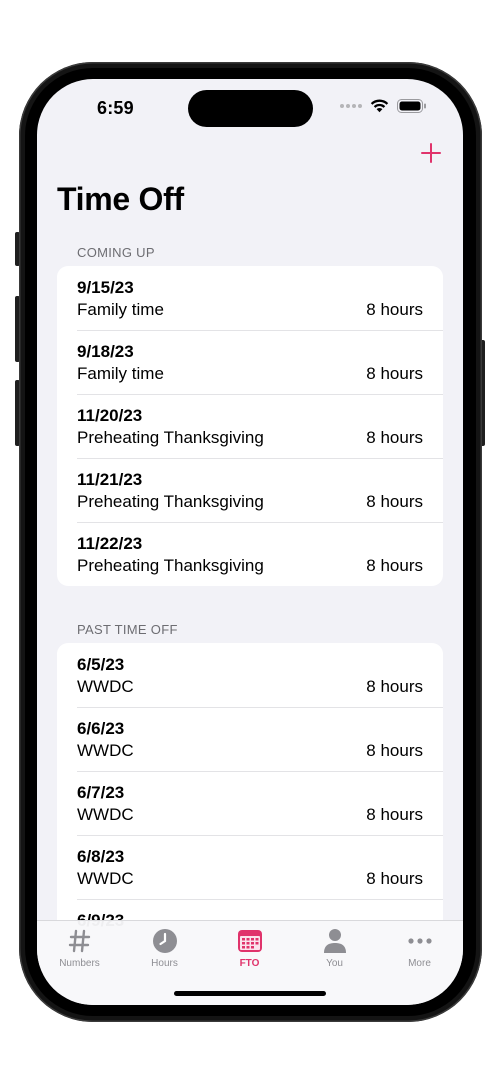 The width and height of the screenshot is (500, 1084). I want to click on item-date: 11/21/23, so click(110, 479).